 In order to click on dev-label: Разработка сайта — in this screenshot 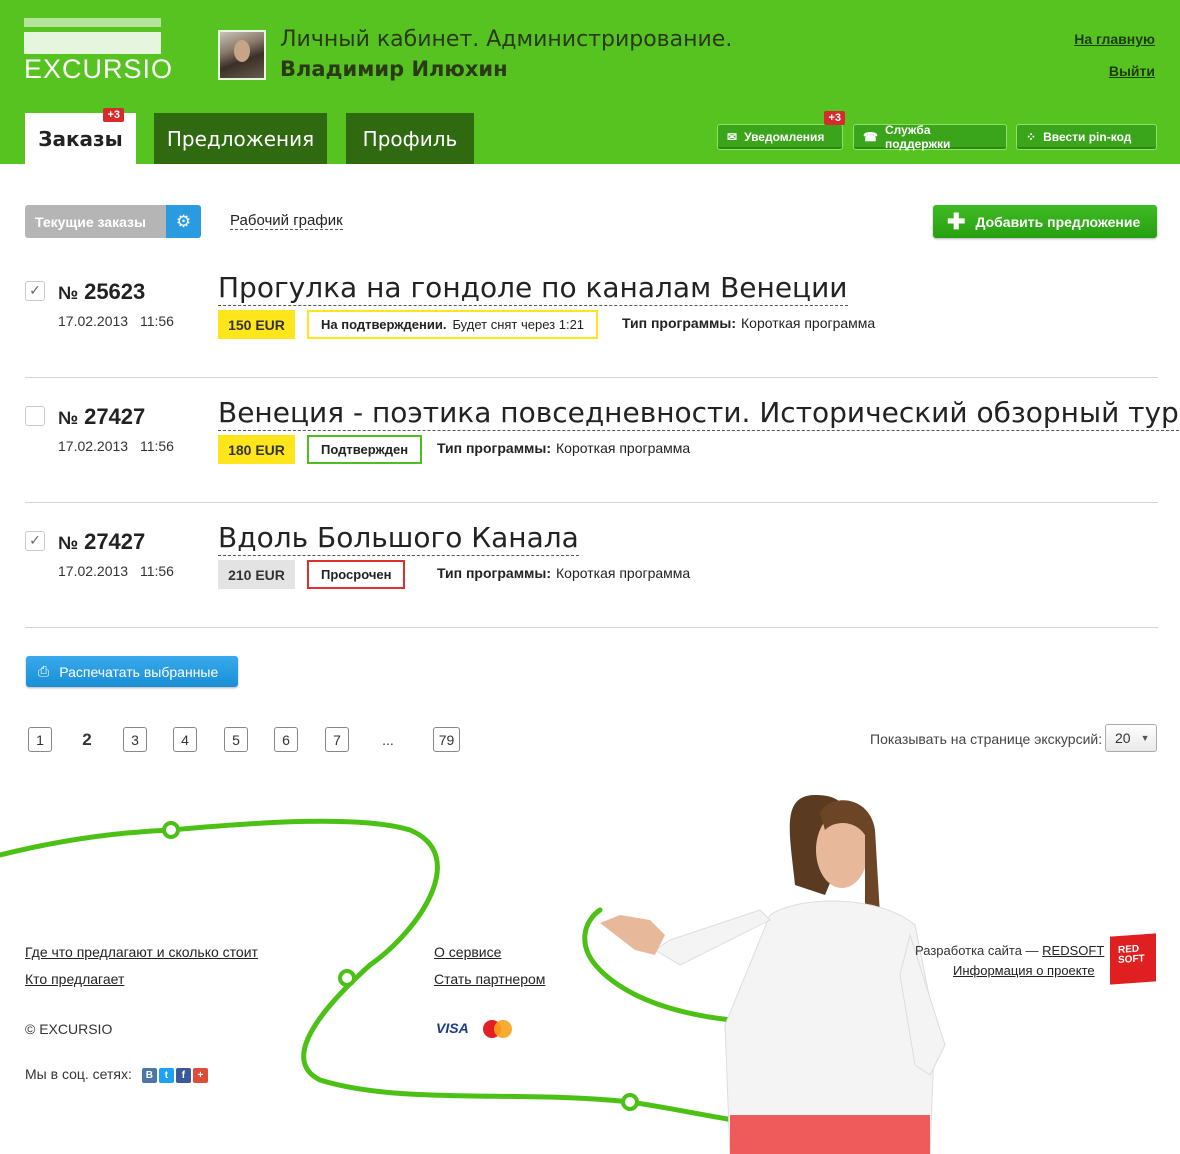, I will do `click(977, 950)`.